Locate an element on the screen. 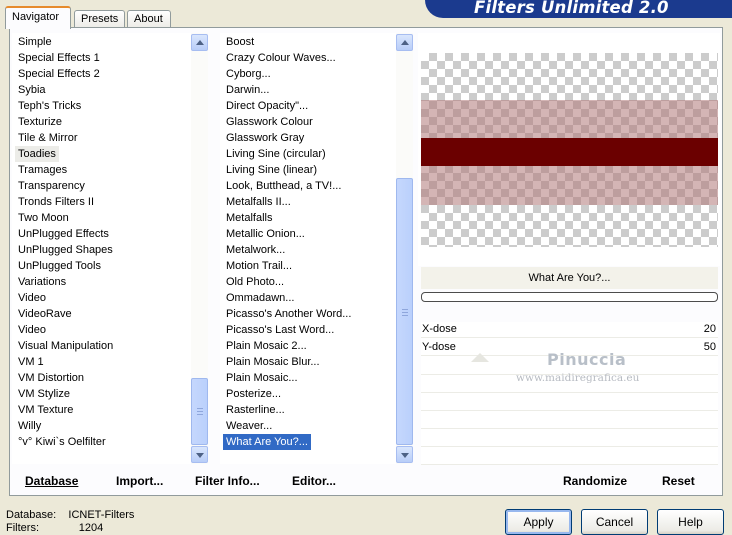  filter-list-item: Boost is located at coordinates (240, 42).